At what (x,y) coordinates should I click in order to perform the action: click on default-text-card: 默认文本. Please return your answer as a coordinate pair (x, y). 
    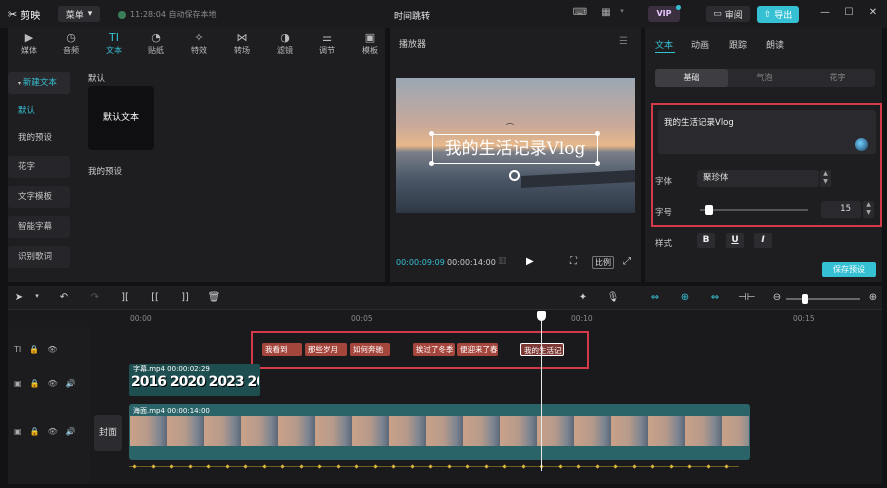
    Looking at the image, I should click on (121, 118).